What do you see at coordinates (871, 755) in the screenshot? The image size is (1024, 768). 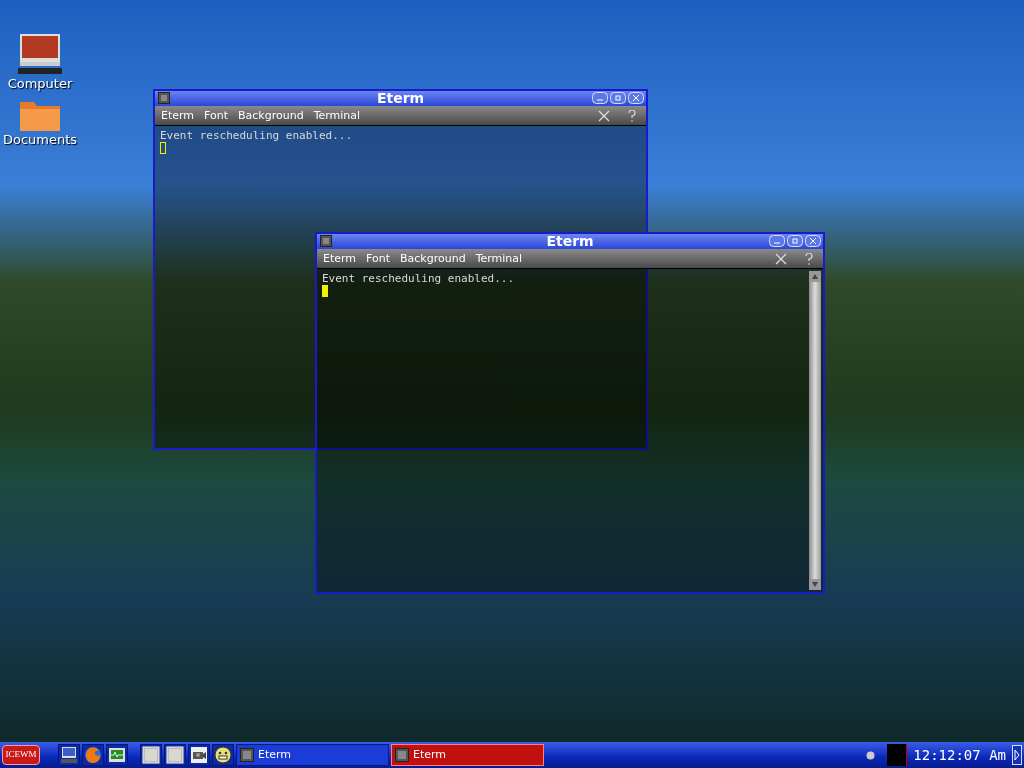 I see `status-dot-icon` at bounding box center [871, 755].